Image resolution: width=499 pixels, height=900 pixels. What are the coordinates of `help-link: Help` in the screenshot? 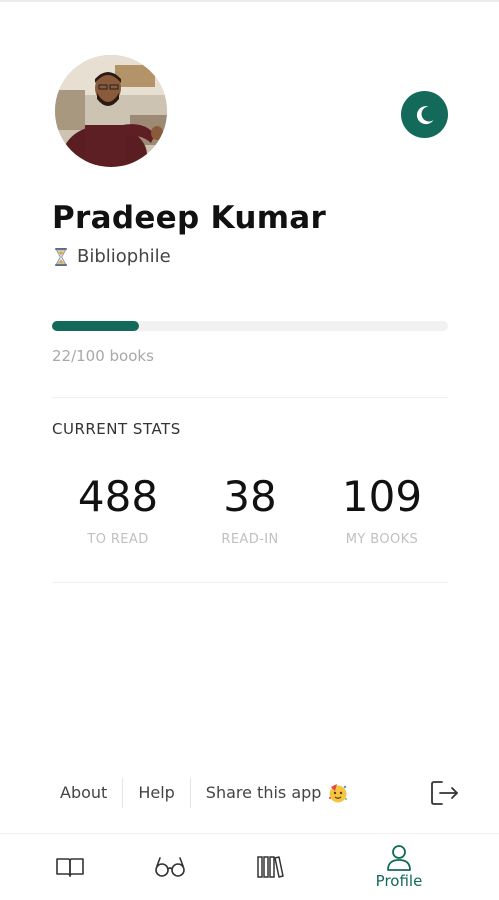 It's located at (156, 793).